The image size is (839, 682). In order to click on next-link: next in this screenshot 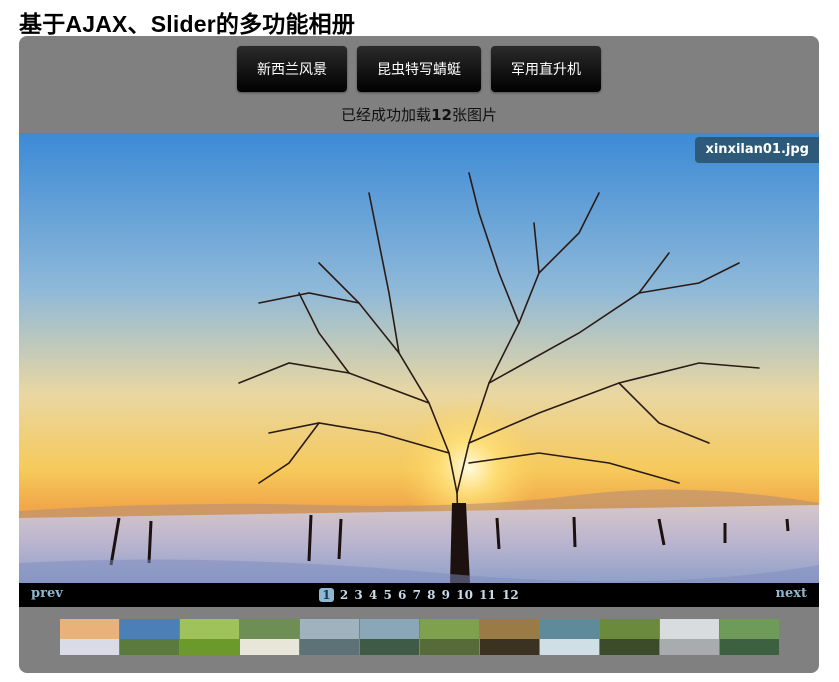, I will do `click(791, 593)`.